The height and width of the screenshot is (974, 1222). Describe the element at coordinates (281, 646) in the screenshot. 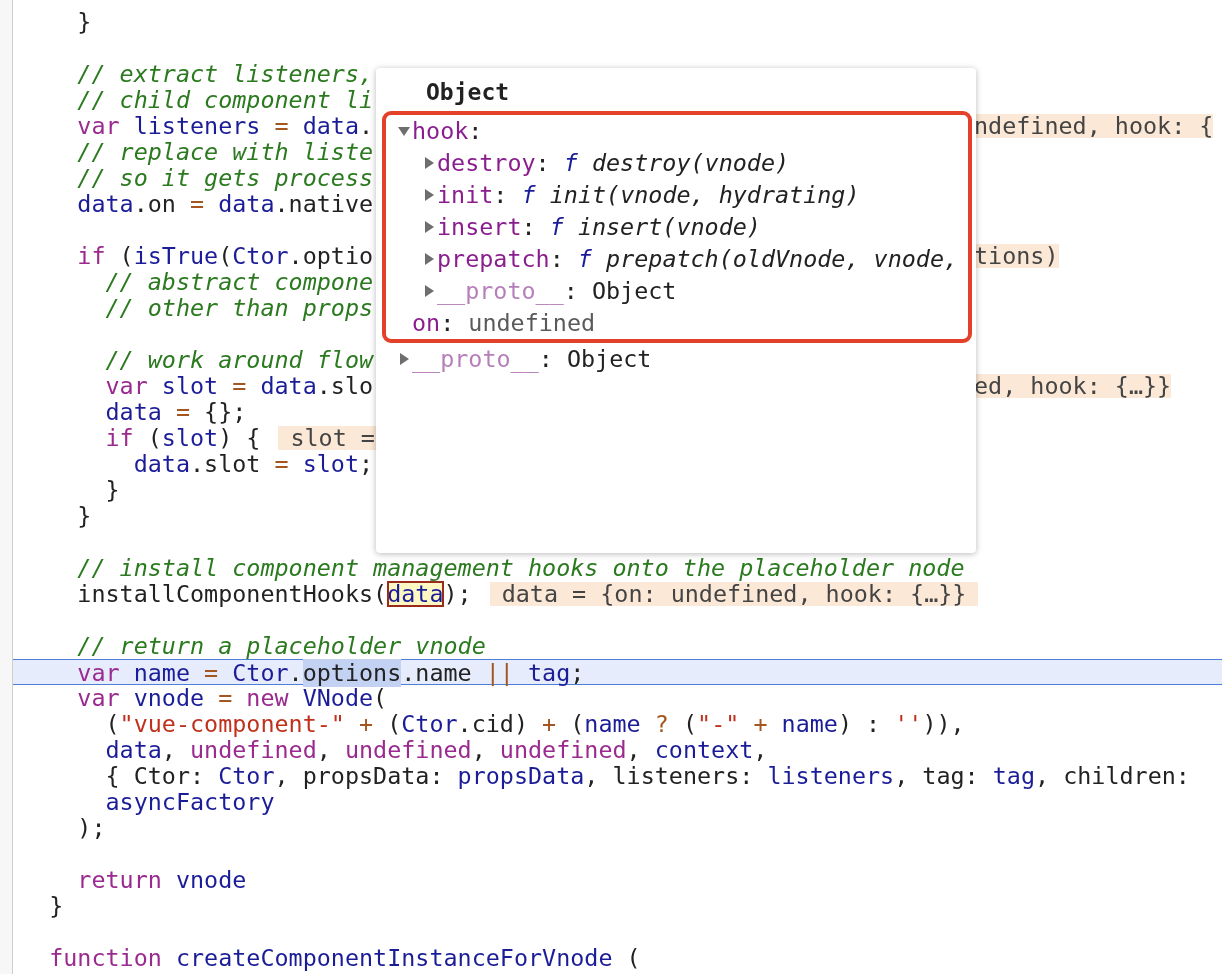

I see `code-line: // return a placeholder vnode` at that location.